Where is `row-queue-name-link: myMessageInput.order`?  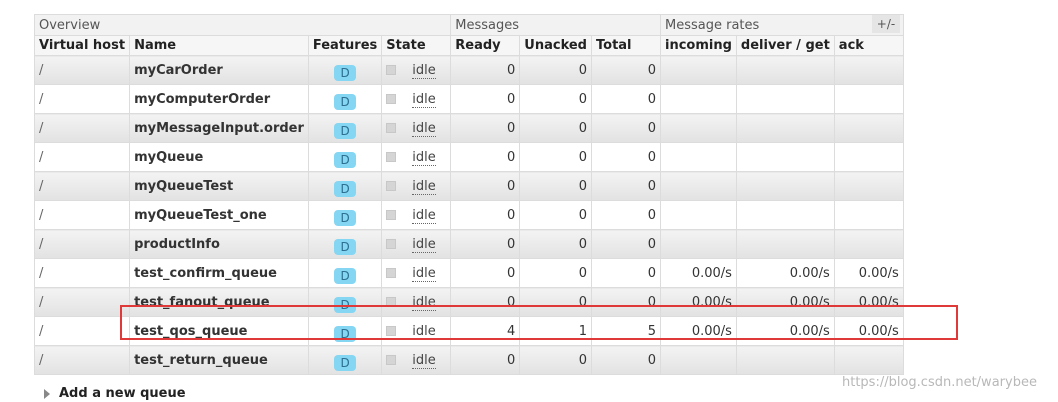
row-queue-name-link: myMessageInput.order is located at coordinates (219, 128).